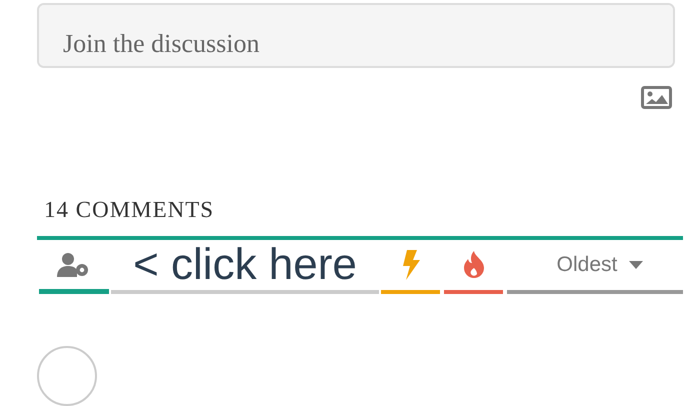 Image resolution: width=698 pixels, height=406 pixels. I want to click on sort-dropdown: Oldest, so click(595, 267).